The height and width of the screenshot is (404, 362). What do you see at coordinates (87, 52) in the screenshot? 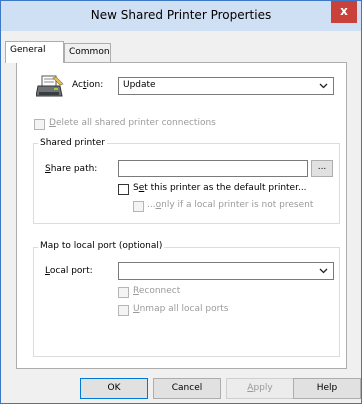
I see `tab-common: Common` at bounding box center [87, 52].